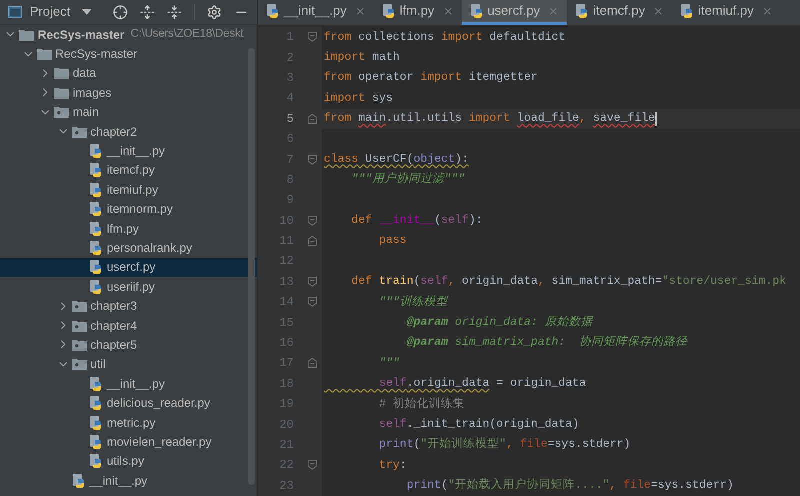 The image size is (800, 496). I want to click on code-line: @param sim_matrix_path: 协同矩阵保存的路径, so click(547, 343).